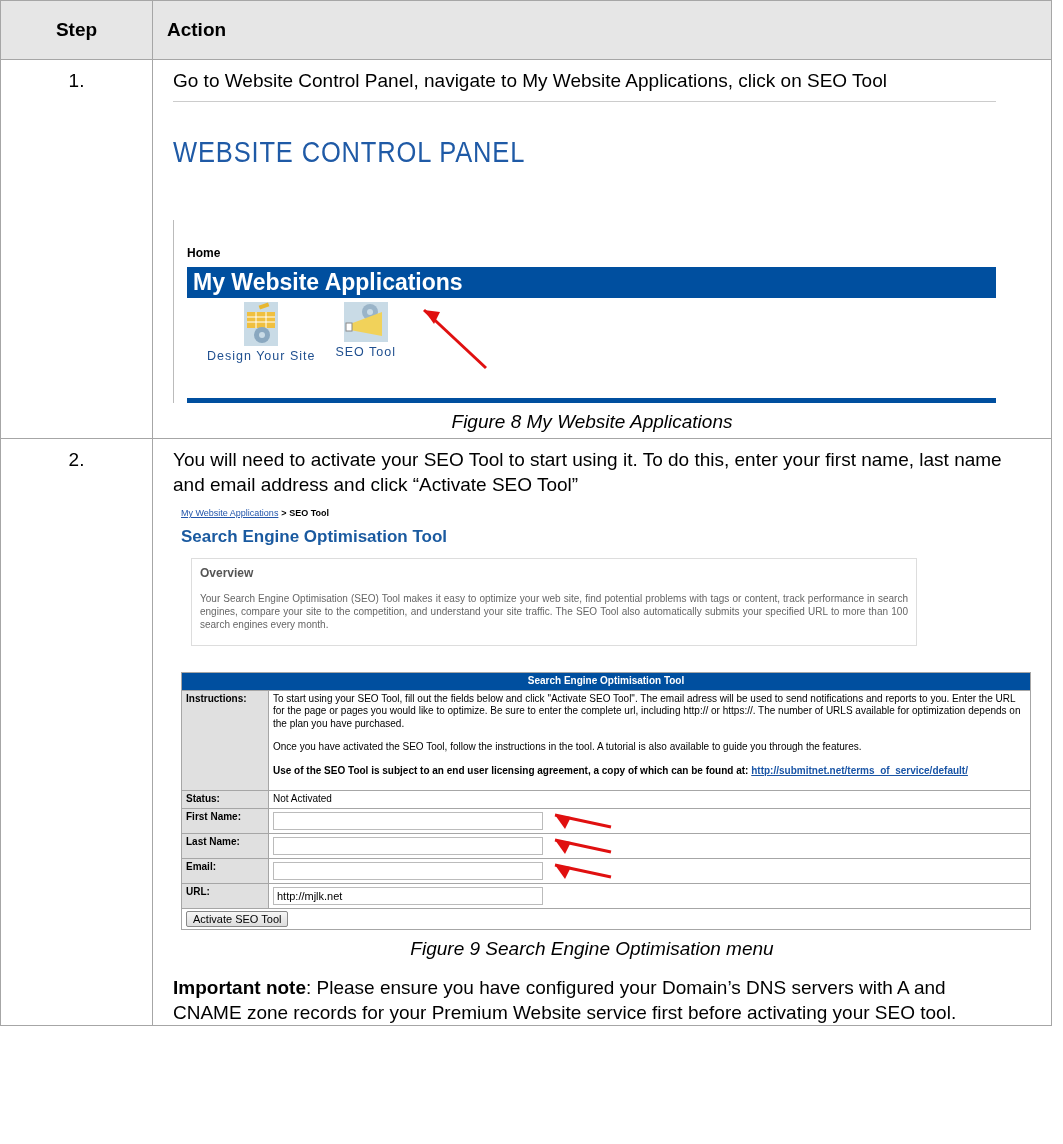 Image resolution: width=1063 pixels, height=1144 pixels. Describe the element at coordinates (591, 282) in the screenshot. I see `section-header: My Website Applications` at that location.